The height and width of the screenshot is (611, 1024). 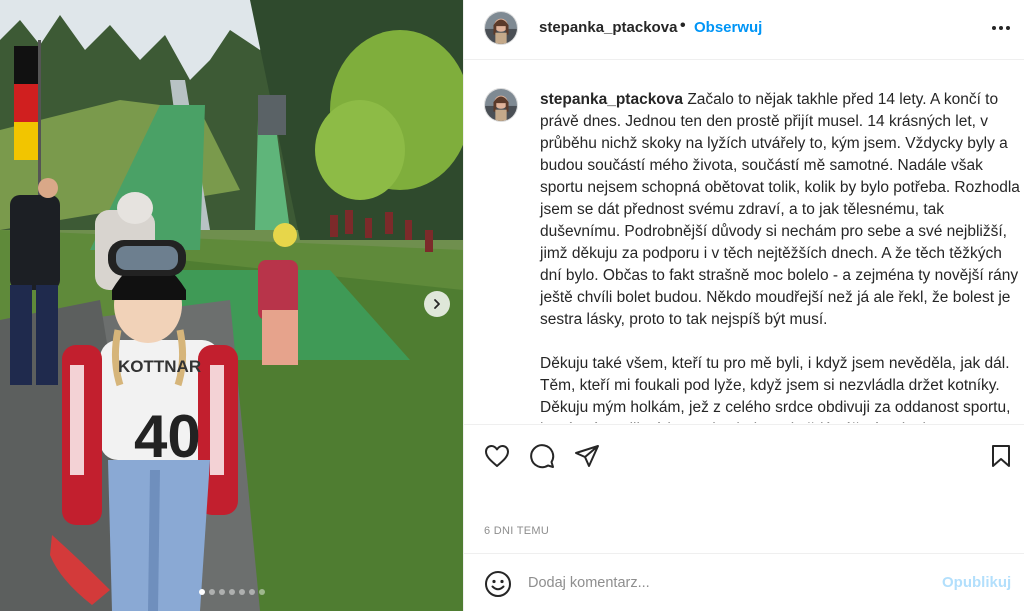 I want to click on more-options-button, so click(x=1001, y=28).